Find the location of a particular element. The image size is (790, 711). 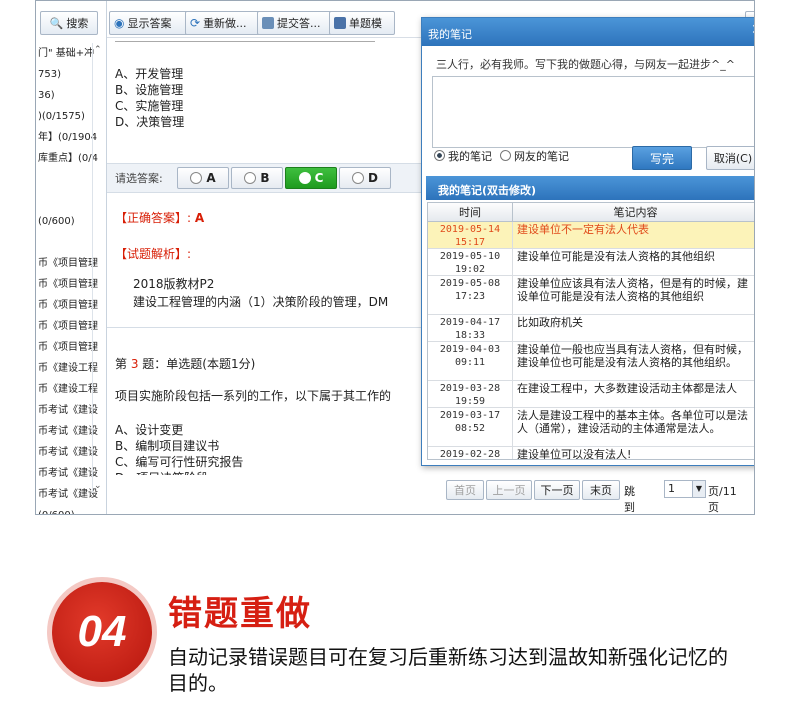

note-timestamp: 2019-05-08 17:23 is located at coordinates (470, 295).